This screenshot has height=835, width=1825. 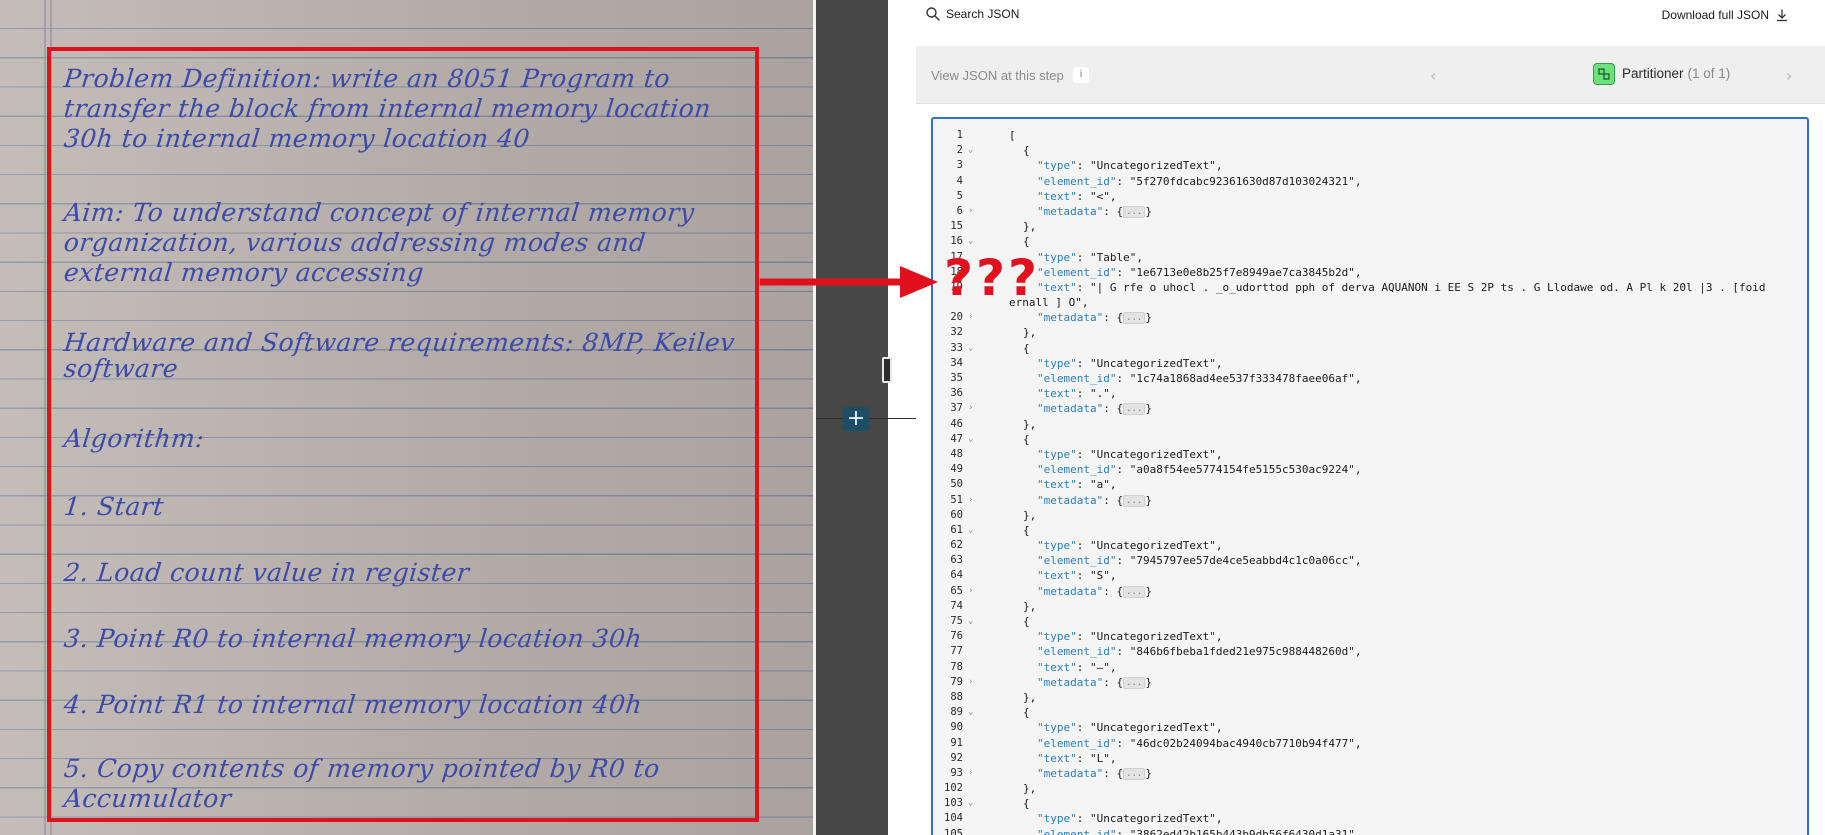 What do you see at coordinates (956, 226) in the screenshot?
I see `line-number: 15` at bounding box center [956, 226].